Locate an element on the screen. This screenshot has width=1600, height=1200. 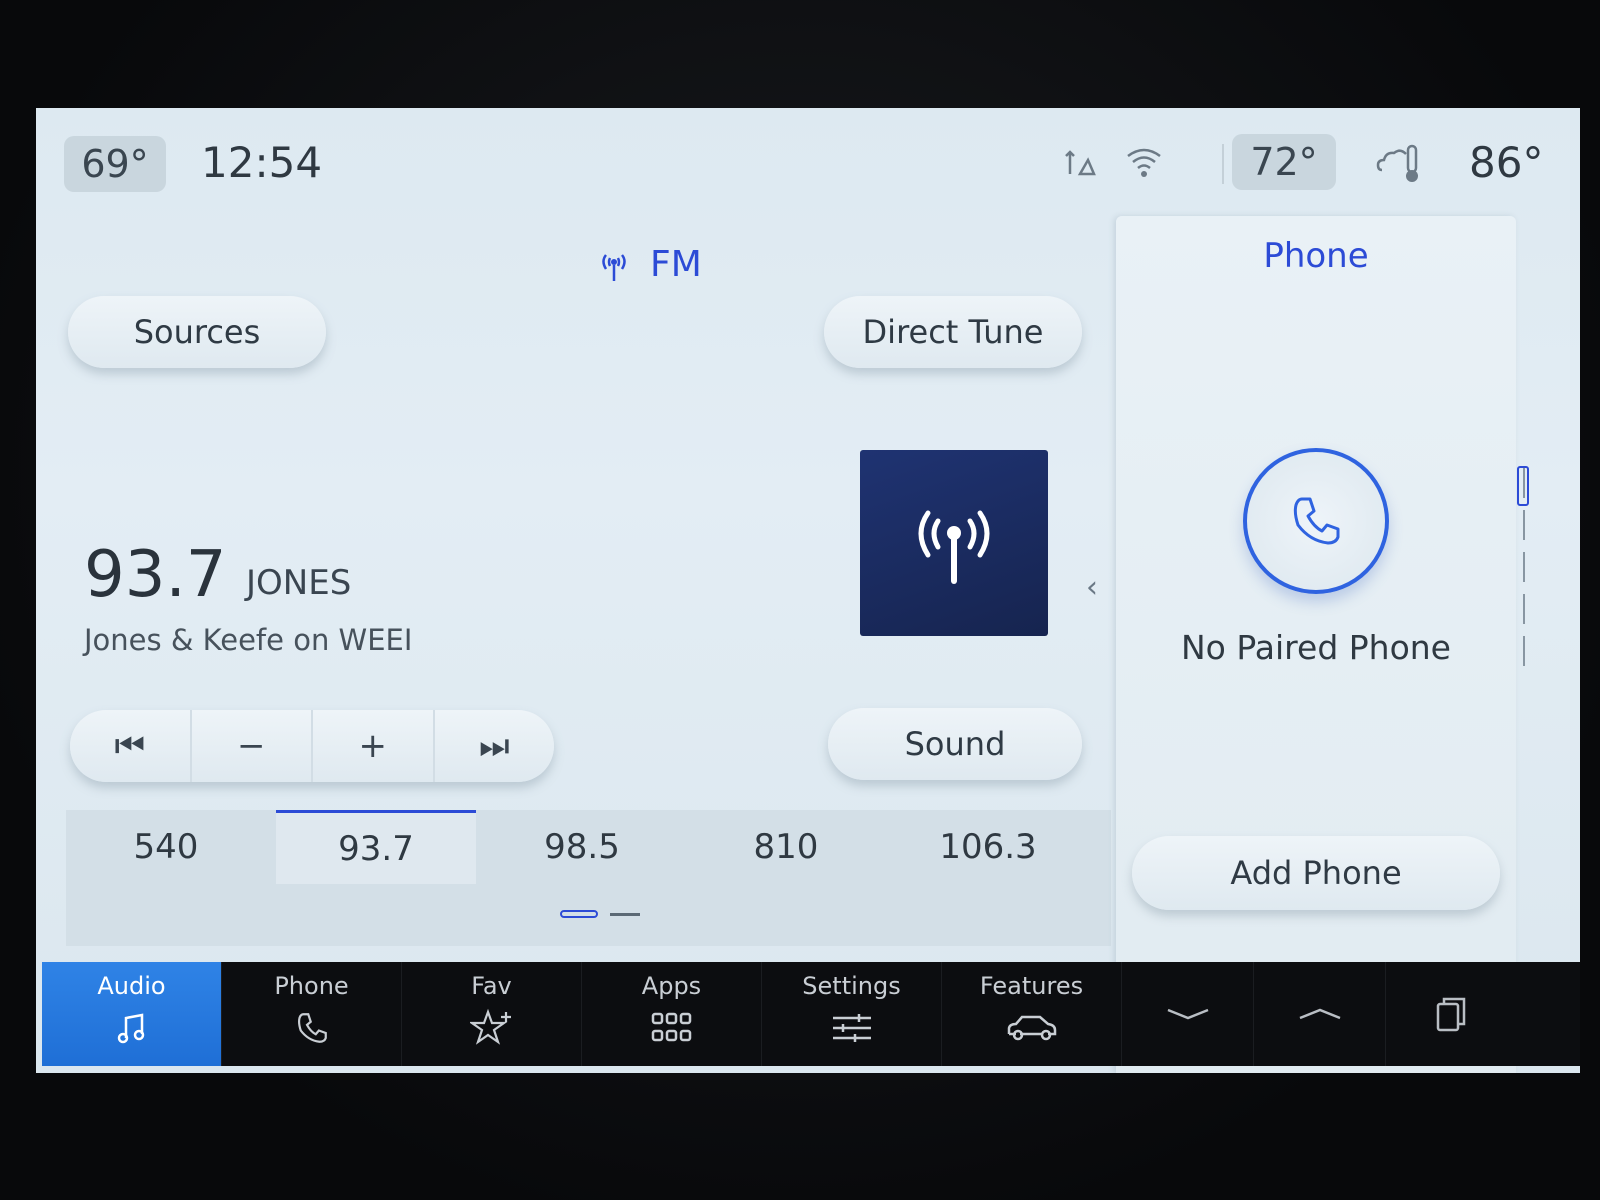
transport-controls: ⏮ − + ⏭ is located at coordinates (312, 746).